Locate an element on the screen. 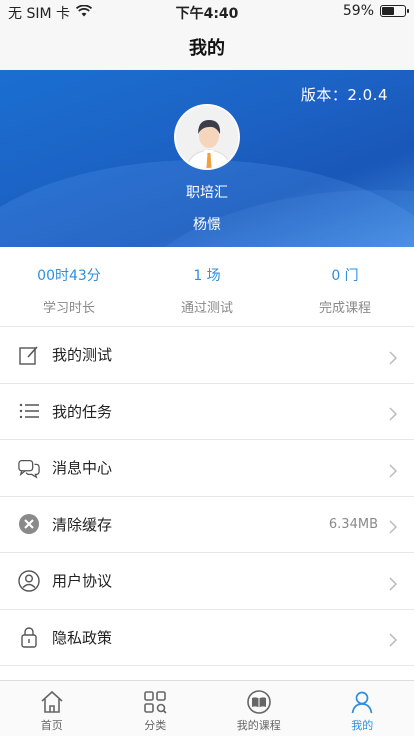  user-agreement-icon is located at coordinates (29, 581).